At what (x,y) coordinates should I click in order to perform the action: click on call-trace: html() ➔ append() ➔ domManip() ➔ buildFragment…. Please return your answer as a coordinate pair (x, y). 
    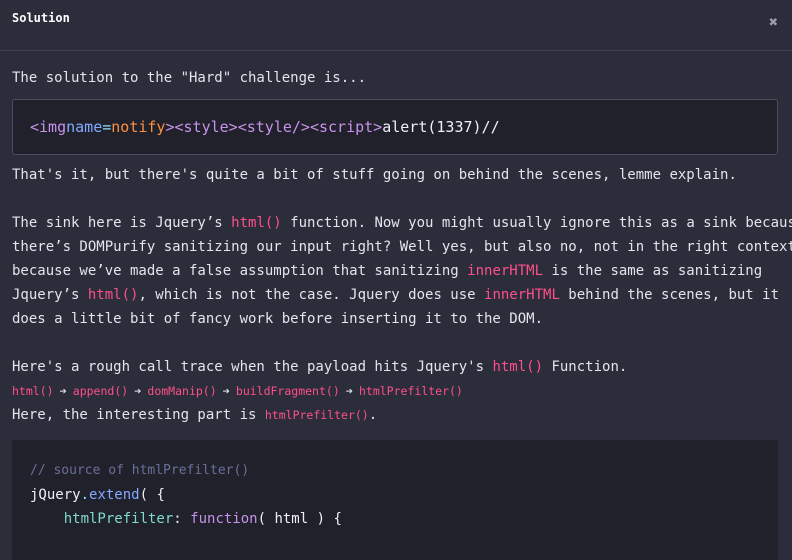
    Looking at the image, I should click on (395, 391).